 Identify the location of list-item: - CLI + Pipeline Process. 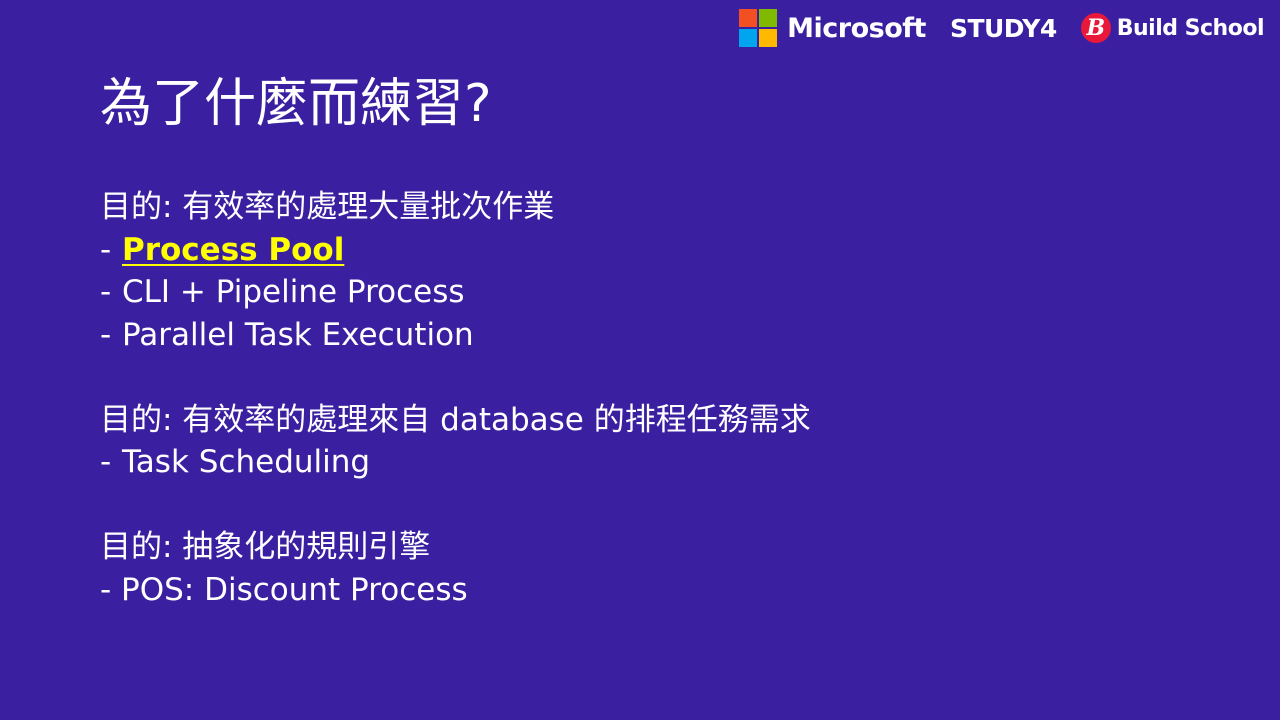
(650, 292).